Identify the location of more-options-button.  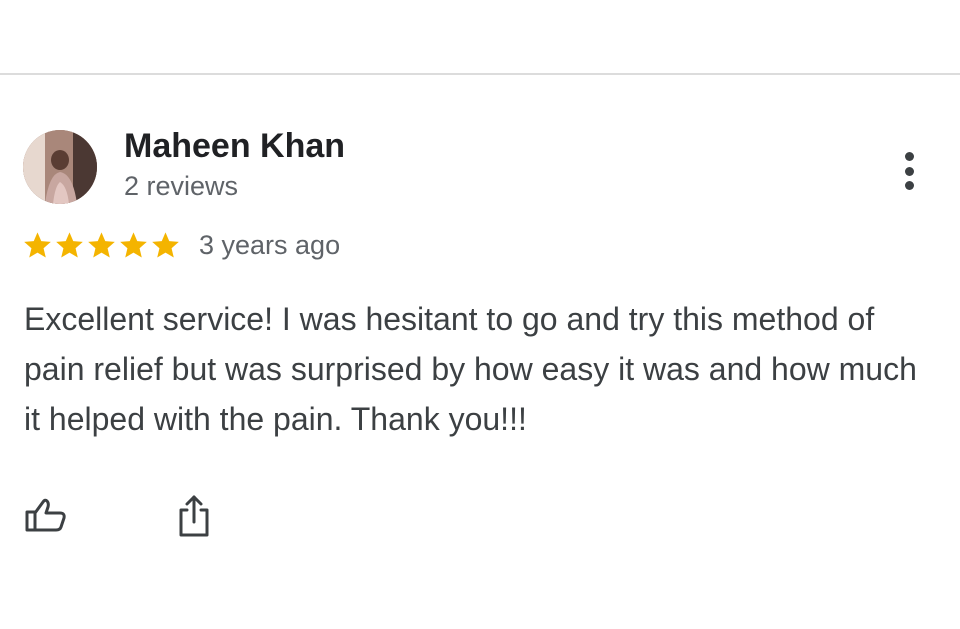
(909, 171).